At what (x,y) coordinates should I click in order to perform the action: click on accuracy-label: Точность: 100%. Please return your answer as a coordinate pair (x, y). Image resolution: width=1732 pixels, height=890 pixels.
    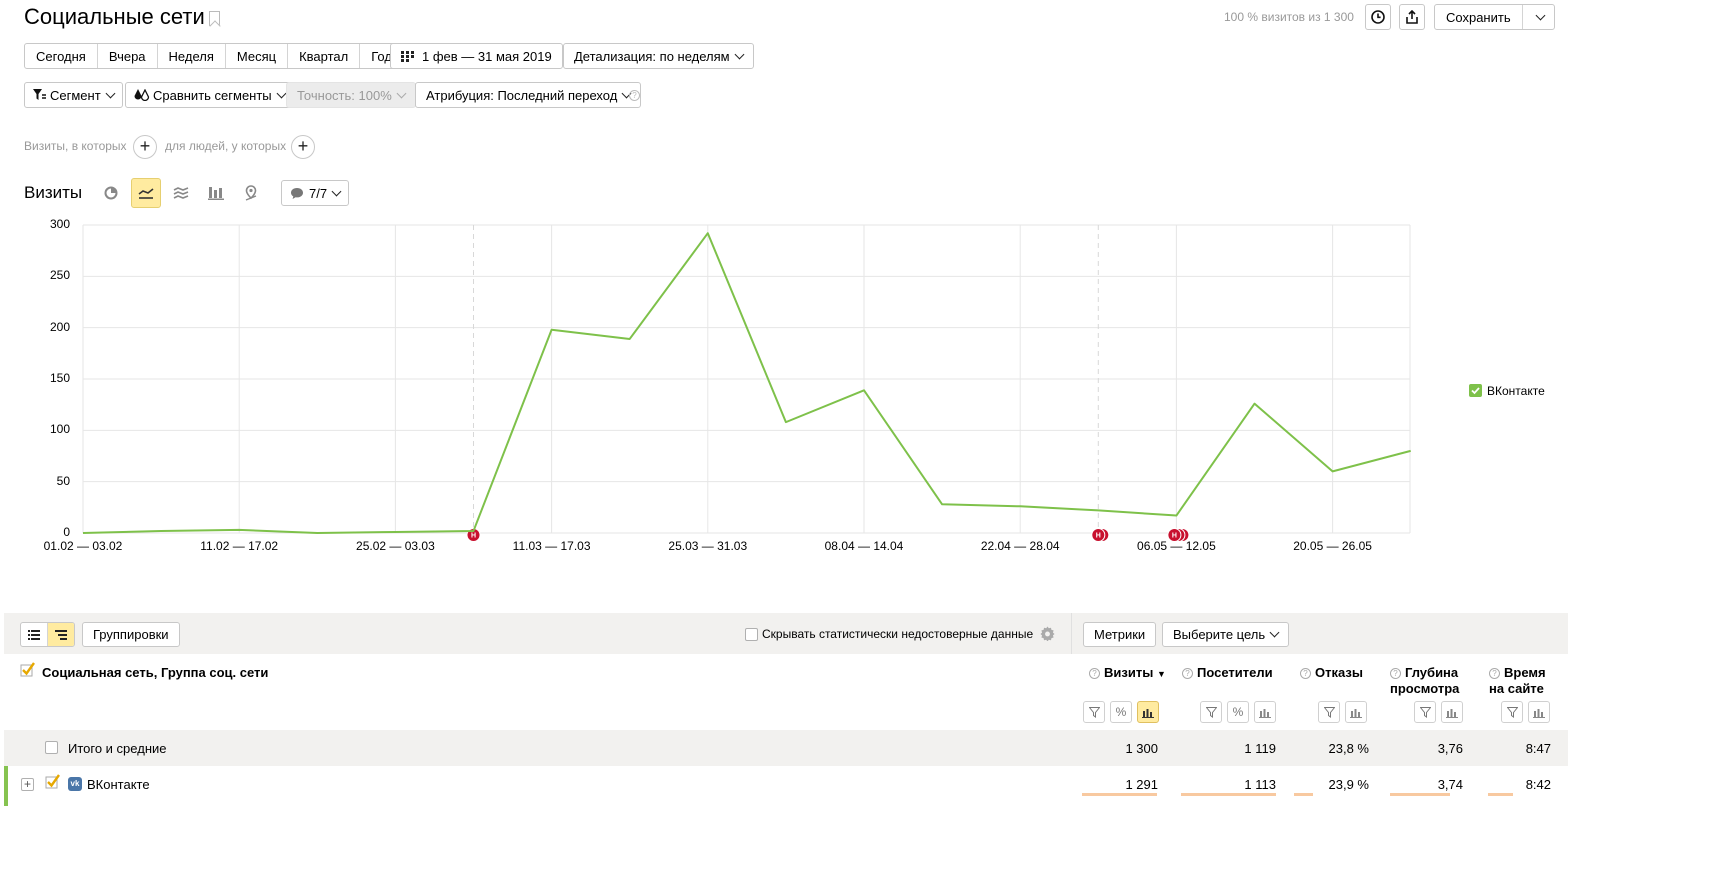
    Looking at the image, I should click on (344, 95).